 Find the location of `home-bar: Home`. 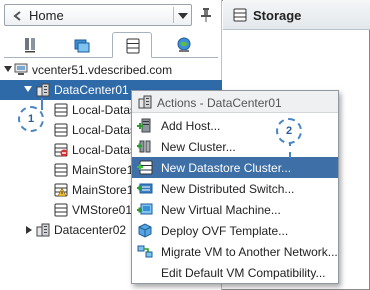

home-bar: Home is located at coordinates (111, 16).